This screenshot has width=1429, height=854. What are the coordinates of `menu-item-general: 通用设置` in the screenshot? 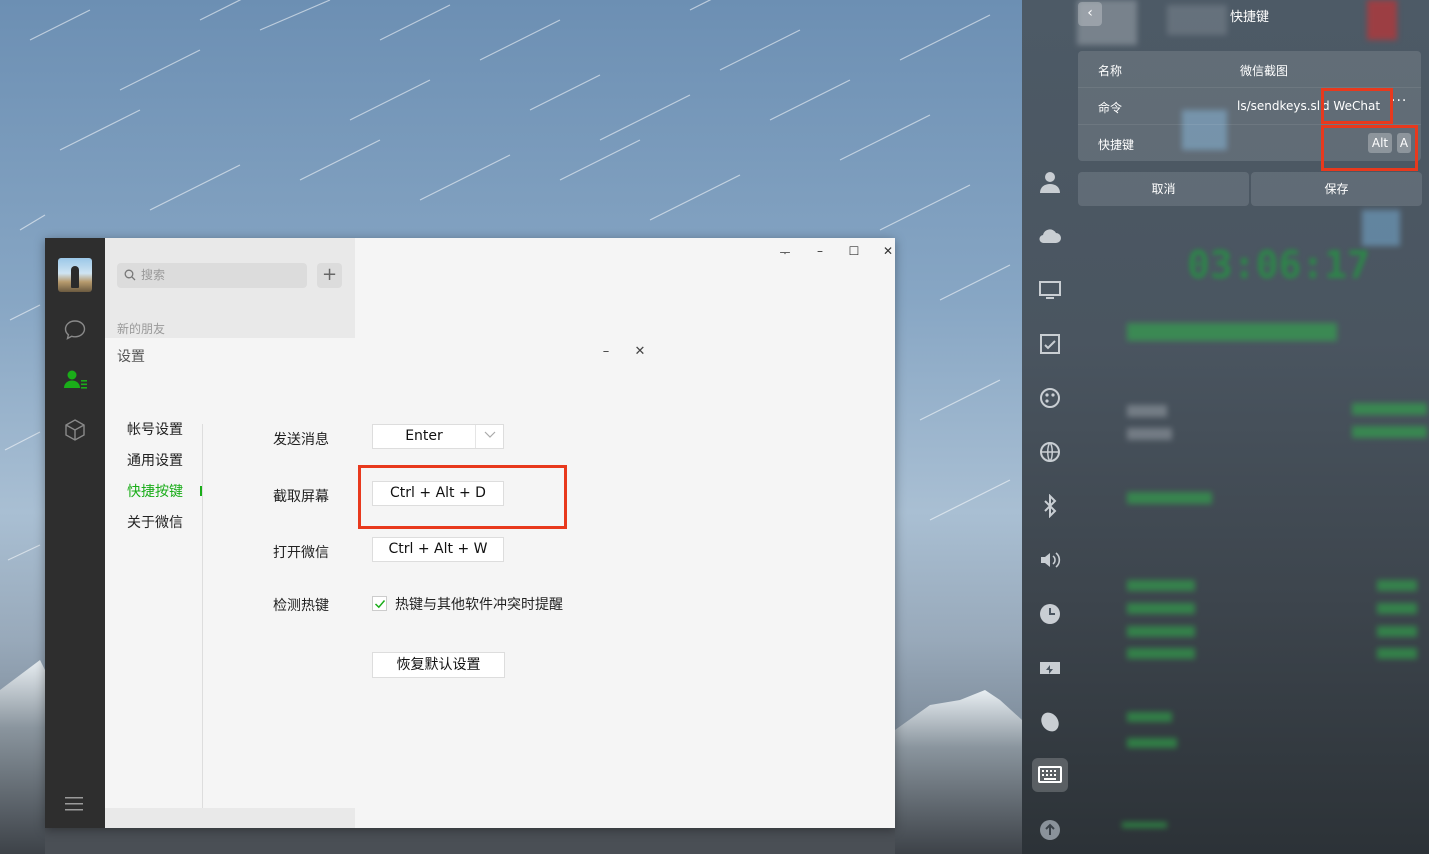 It's located at (155, 466).